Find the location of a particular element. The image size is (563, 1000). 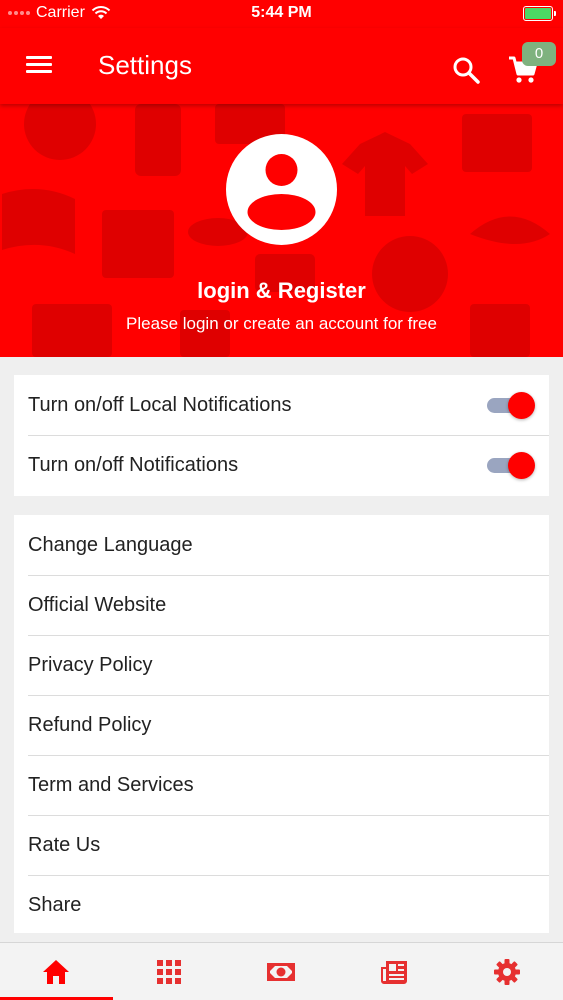

share-item: Share is located at coordinates (281, 905).